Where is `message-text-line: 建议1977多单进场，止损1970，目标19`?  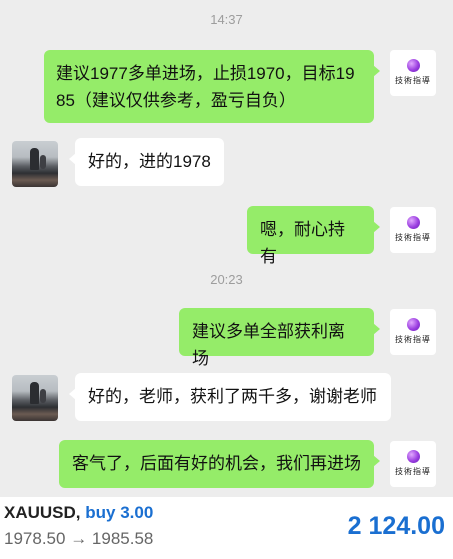
message-text-line: 建议1977多单进场，止损1970，目标19 is located at coordinates (205, 73).